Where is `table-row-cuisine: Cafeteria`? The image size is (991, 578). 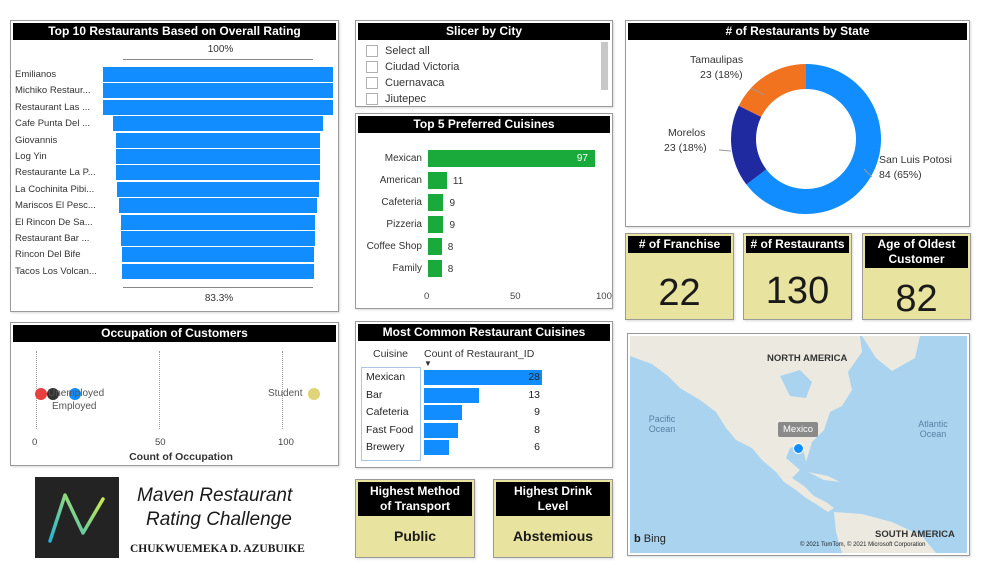 table-row-cuisine: Cafeteria is located at coordinates (387, 412).